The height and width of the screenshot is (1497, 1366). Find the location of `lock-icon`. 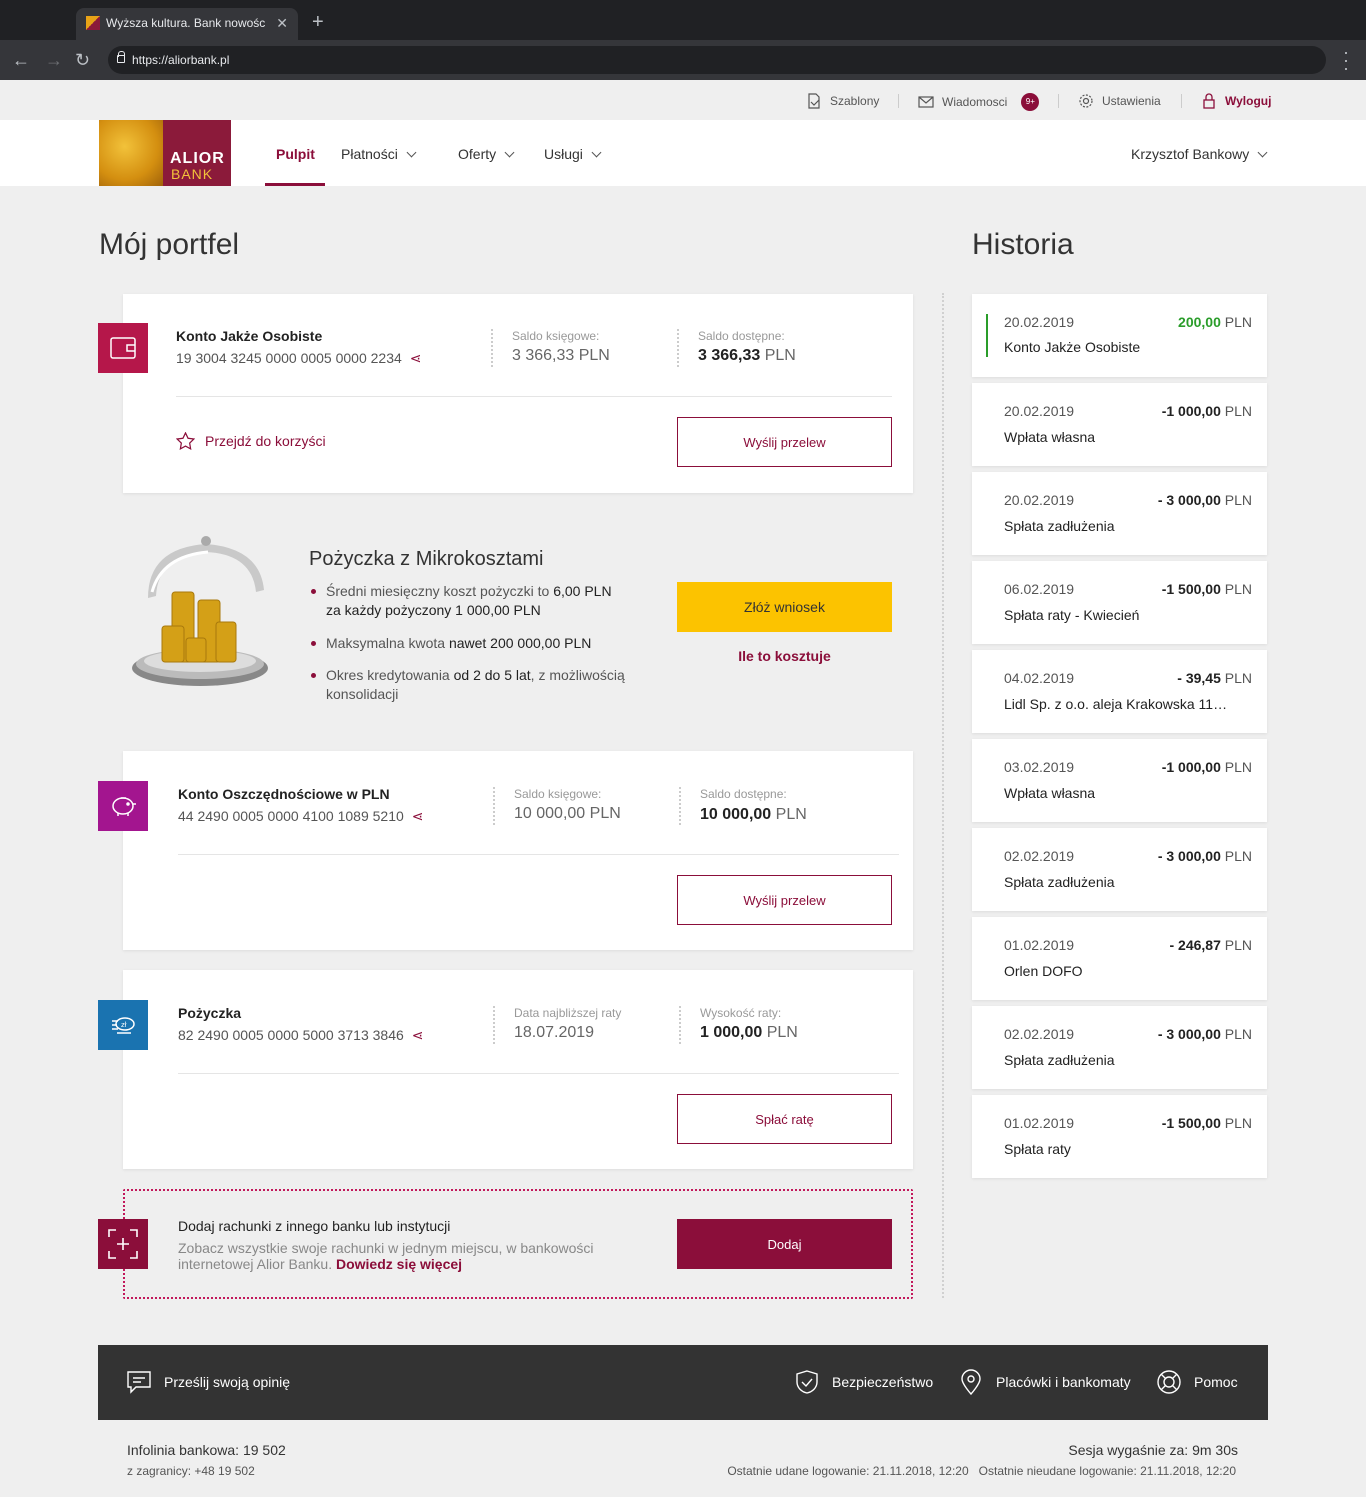

lock-icon is located at coordinates (121, 57).